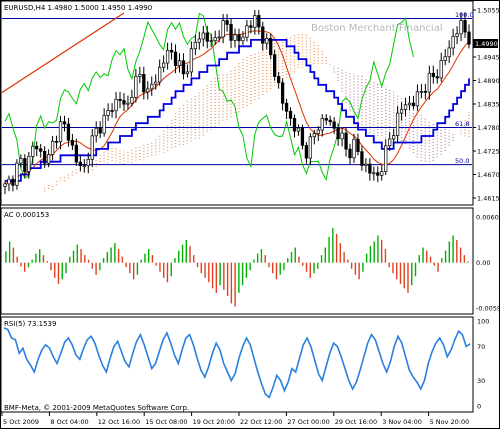 The width and height of the screenshot is (500, 429). Describe the element at coordinates (166, 422) in the screenshot. I see `x-tick-label: 15 Oct 08:00` at that location.